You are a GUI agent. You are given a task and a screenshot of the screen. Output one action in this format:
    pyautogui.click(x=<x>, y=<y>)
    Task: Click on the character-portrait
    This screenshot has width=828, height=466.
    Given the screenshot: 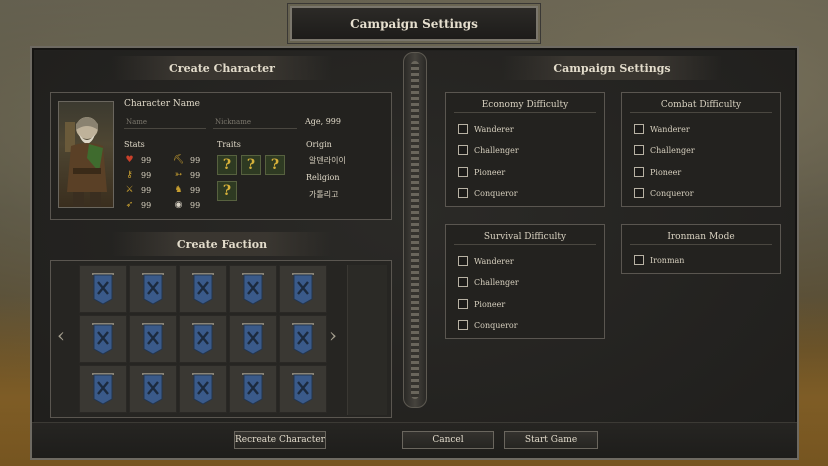 What is the action you would take?
    pyautogui.click(x=86, y=154)
    